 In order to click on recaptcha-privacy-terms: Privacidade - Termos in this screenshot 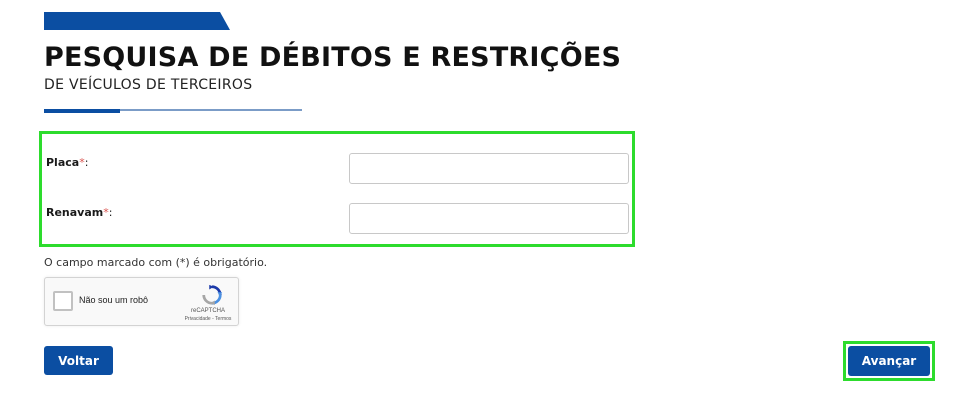, I will do `click(208, 319)`.